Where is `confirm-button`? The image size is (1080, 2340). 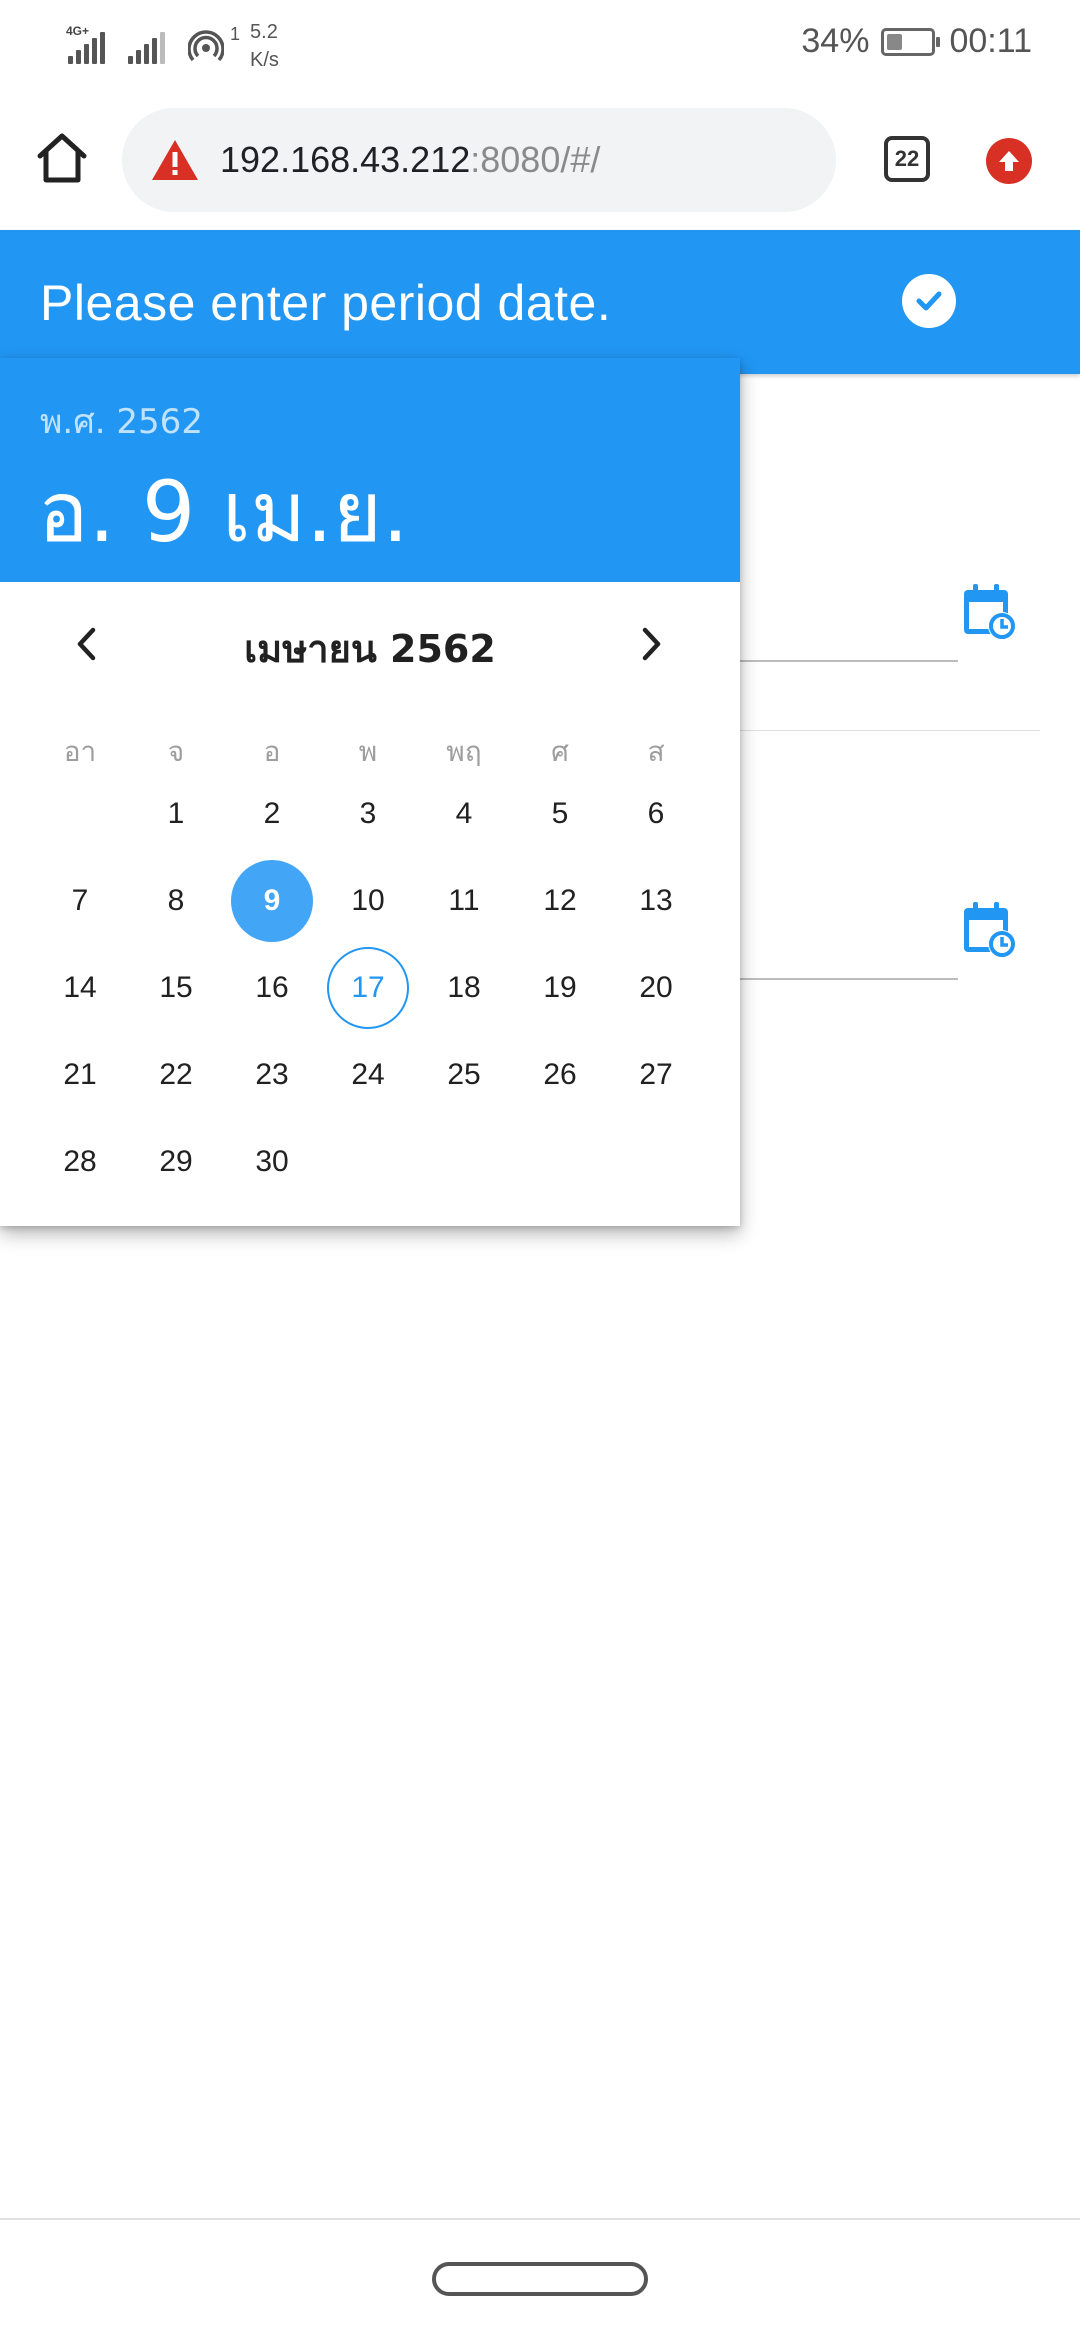 confirm-button is located at coordinates (929, 301).